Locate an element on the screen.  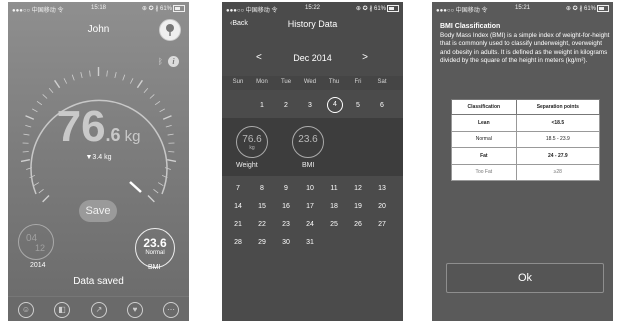
calendar-day: 21 is located at coordinates (238, 224).